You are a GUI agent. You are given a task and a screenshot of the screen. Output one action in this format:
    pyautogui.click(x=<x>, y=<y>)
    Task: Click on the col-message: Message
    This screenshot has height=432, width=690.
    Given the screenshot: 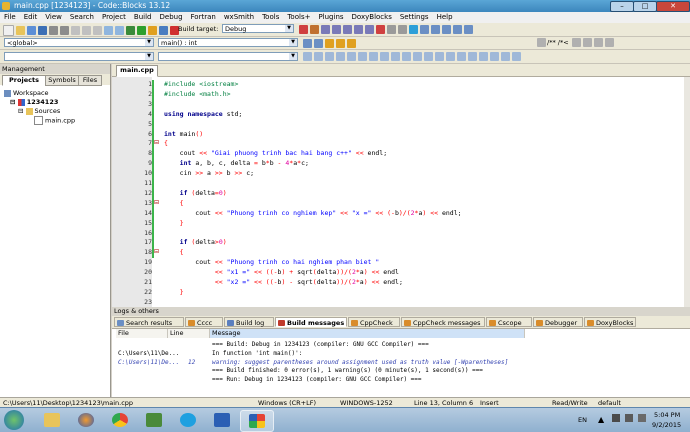 What is the action you would take?
    pyautogui.click(x=367, y=333)
    